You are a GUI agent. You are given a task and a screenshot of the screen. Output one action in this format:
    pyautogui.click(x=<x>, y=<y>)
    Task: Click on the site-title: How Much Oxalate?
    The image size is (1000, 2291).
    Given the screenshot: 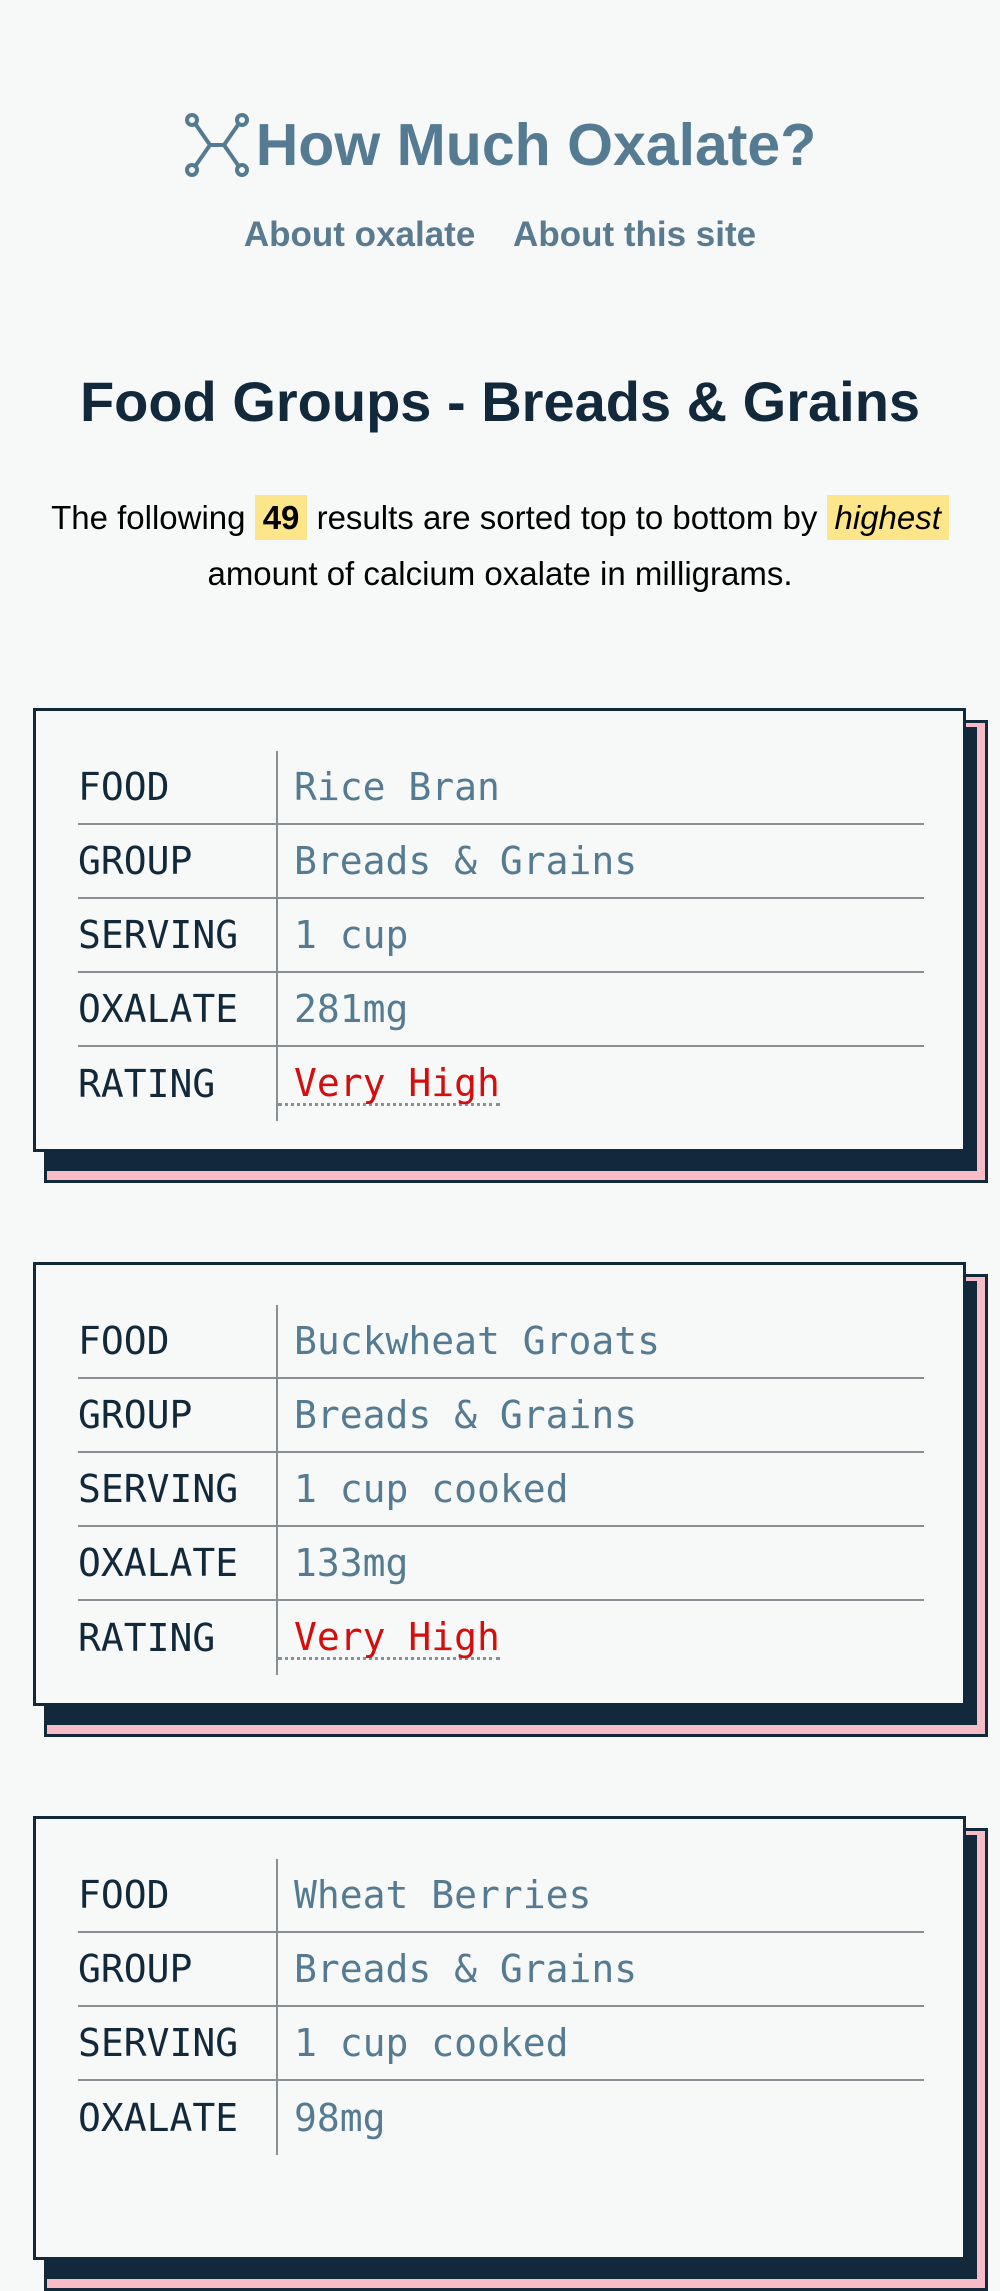 What is the action you would take?
    pyautogui.click(x=536, y=145)
    